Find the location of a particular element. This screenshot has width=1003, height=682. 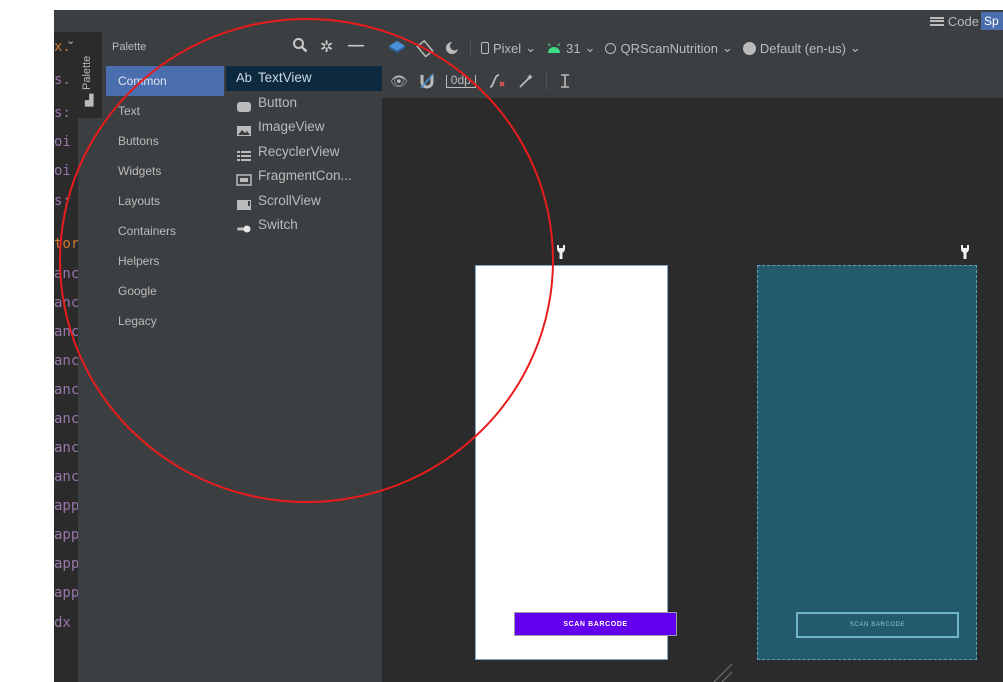

api-level-label: 31 is located at coordinates (573, 48).